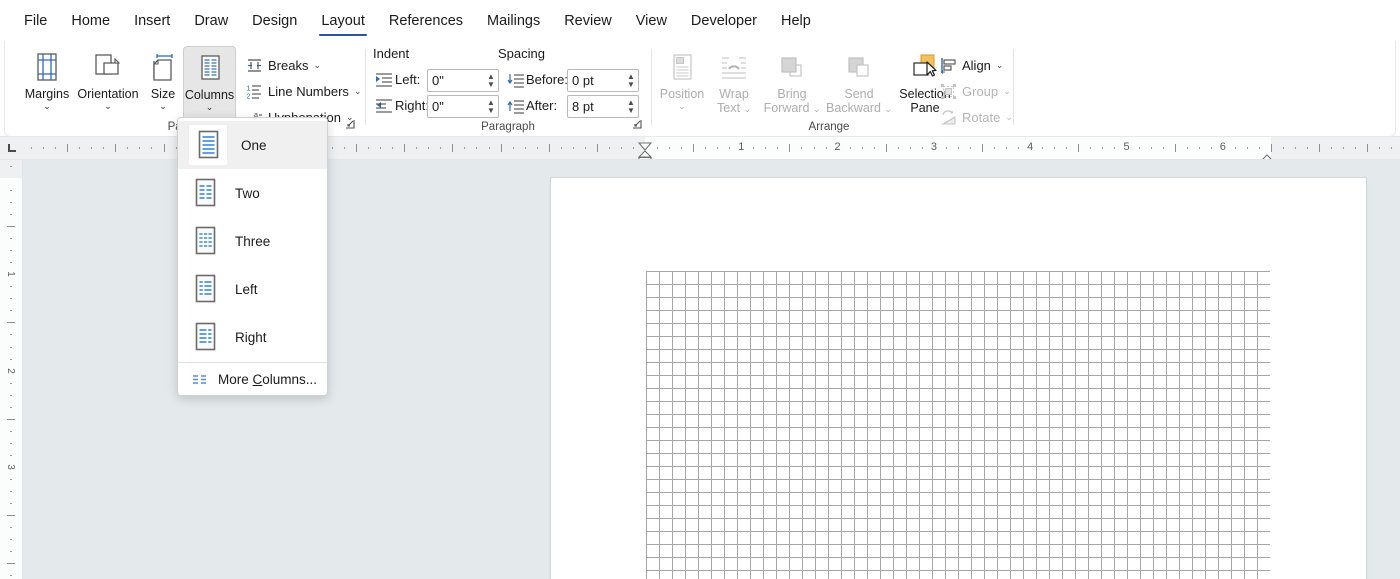 This screenshot has height=579, width=1400. Describe the element at coordinates (254, 91) in the screenshot. I see `line-numbers-icon: 1 2` at that location.